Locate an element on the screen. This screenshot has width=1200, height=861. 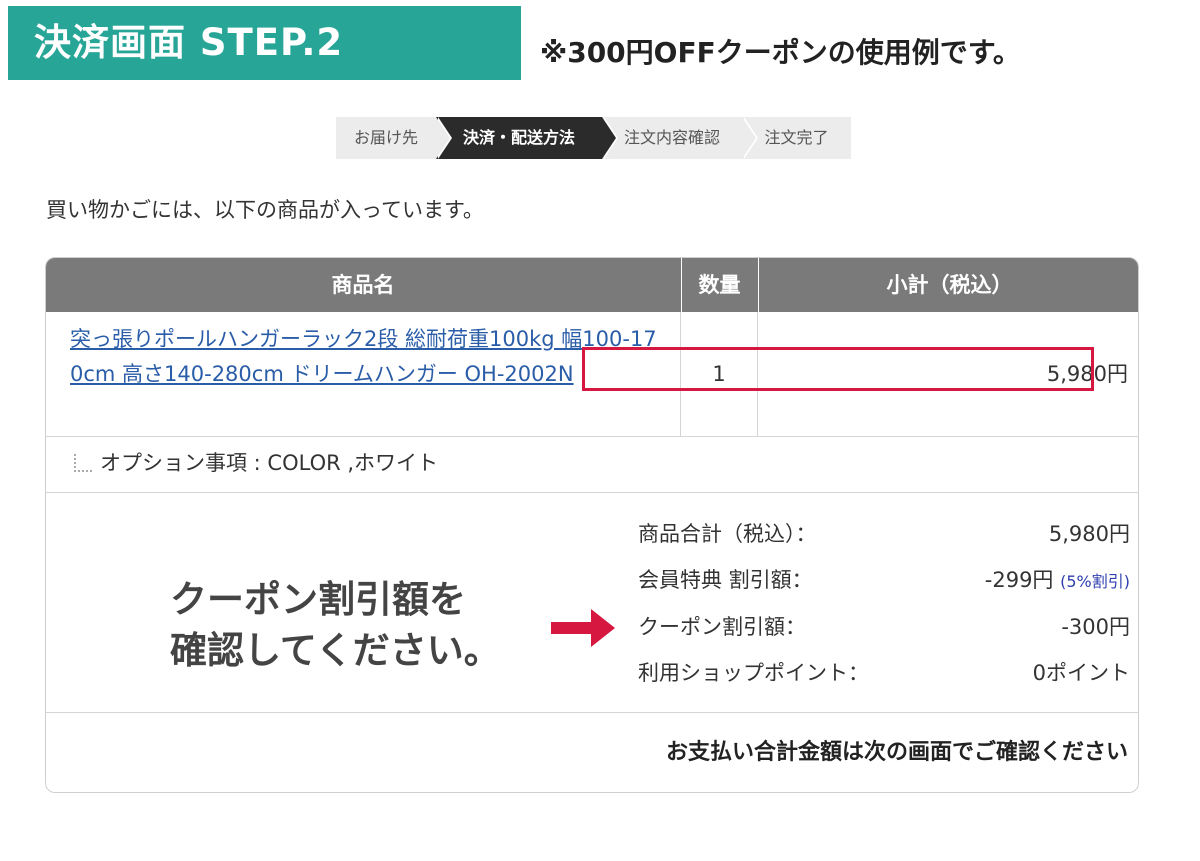
progress-step-label: 注文内容確認 is located at coordinates (671, 137).